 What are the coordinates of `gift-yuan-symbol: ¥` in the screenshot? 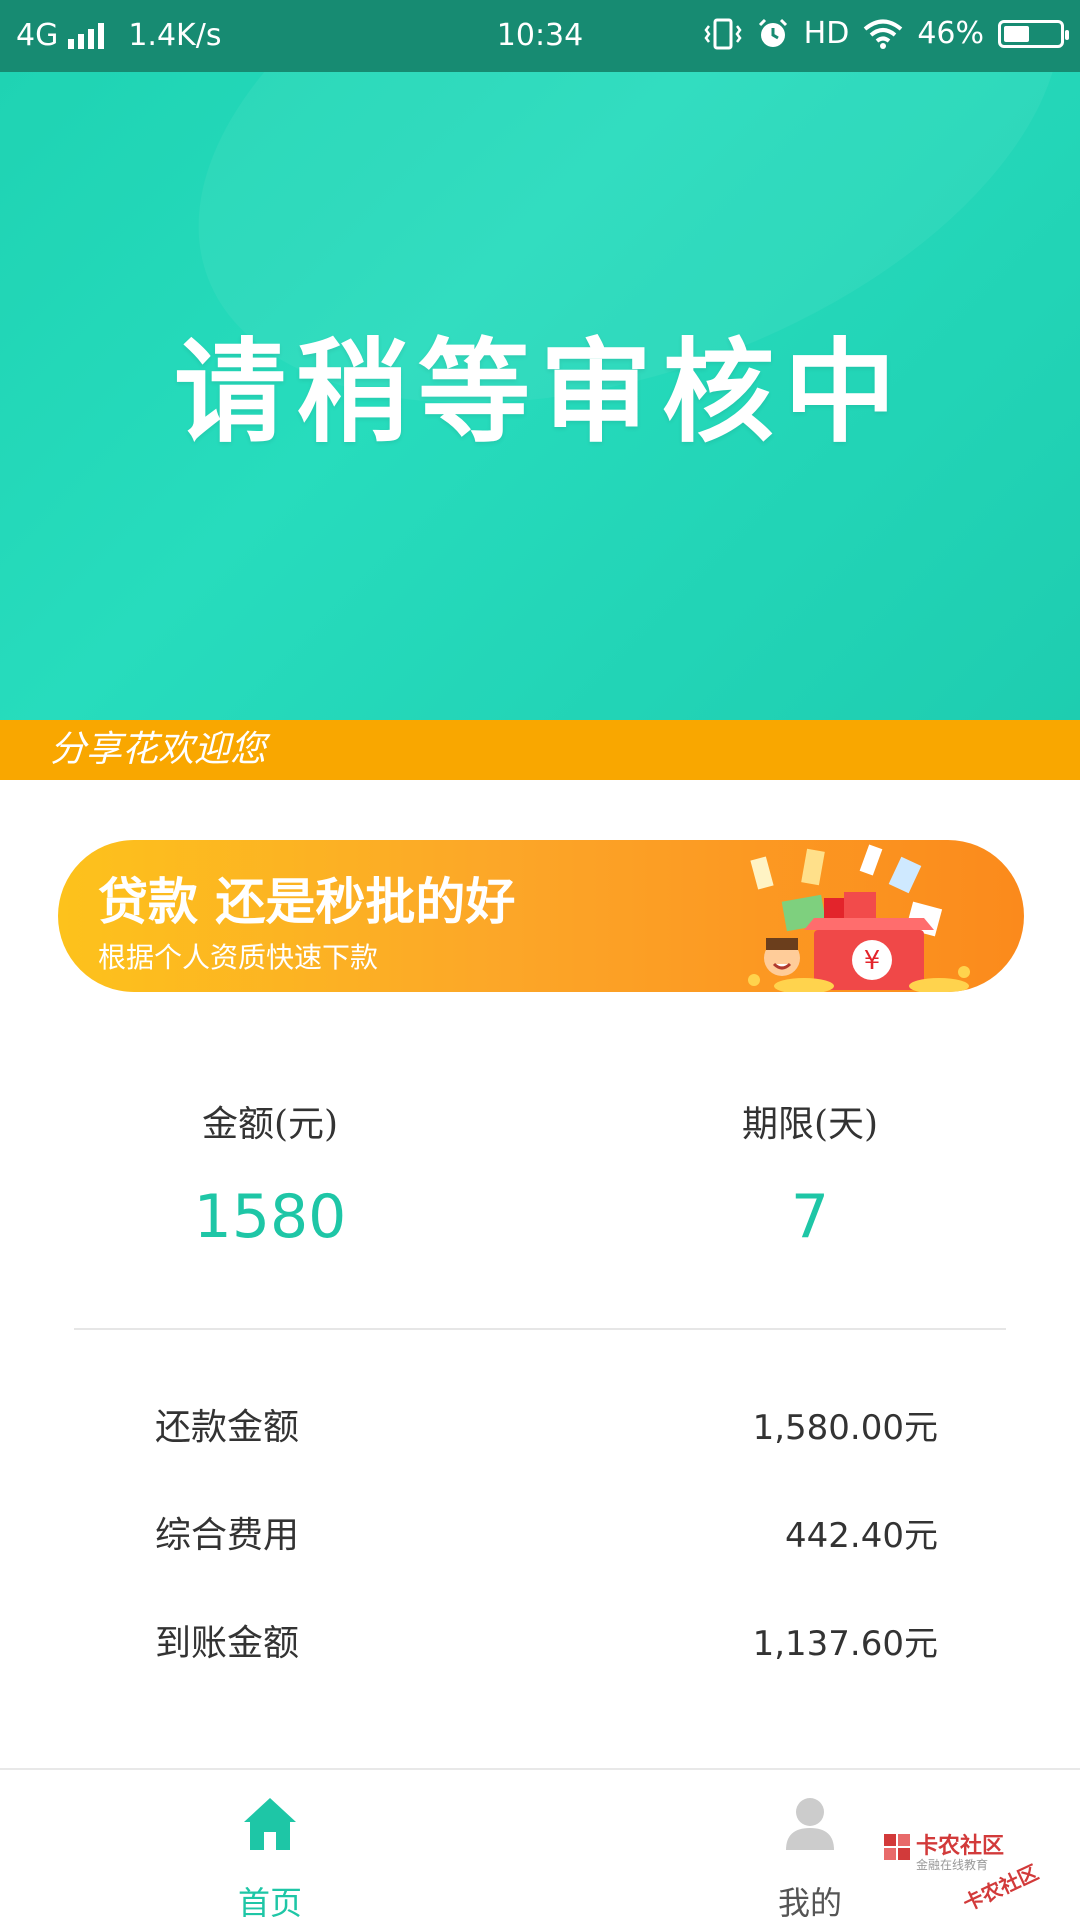 It's located at (872, 961).